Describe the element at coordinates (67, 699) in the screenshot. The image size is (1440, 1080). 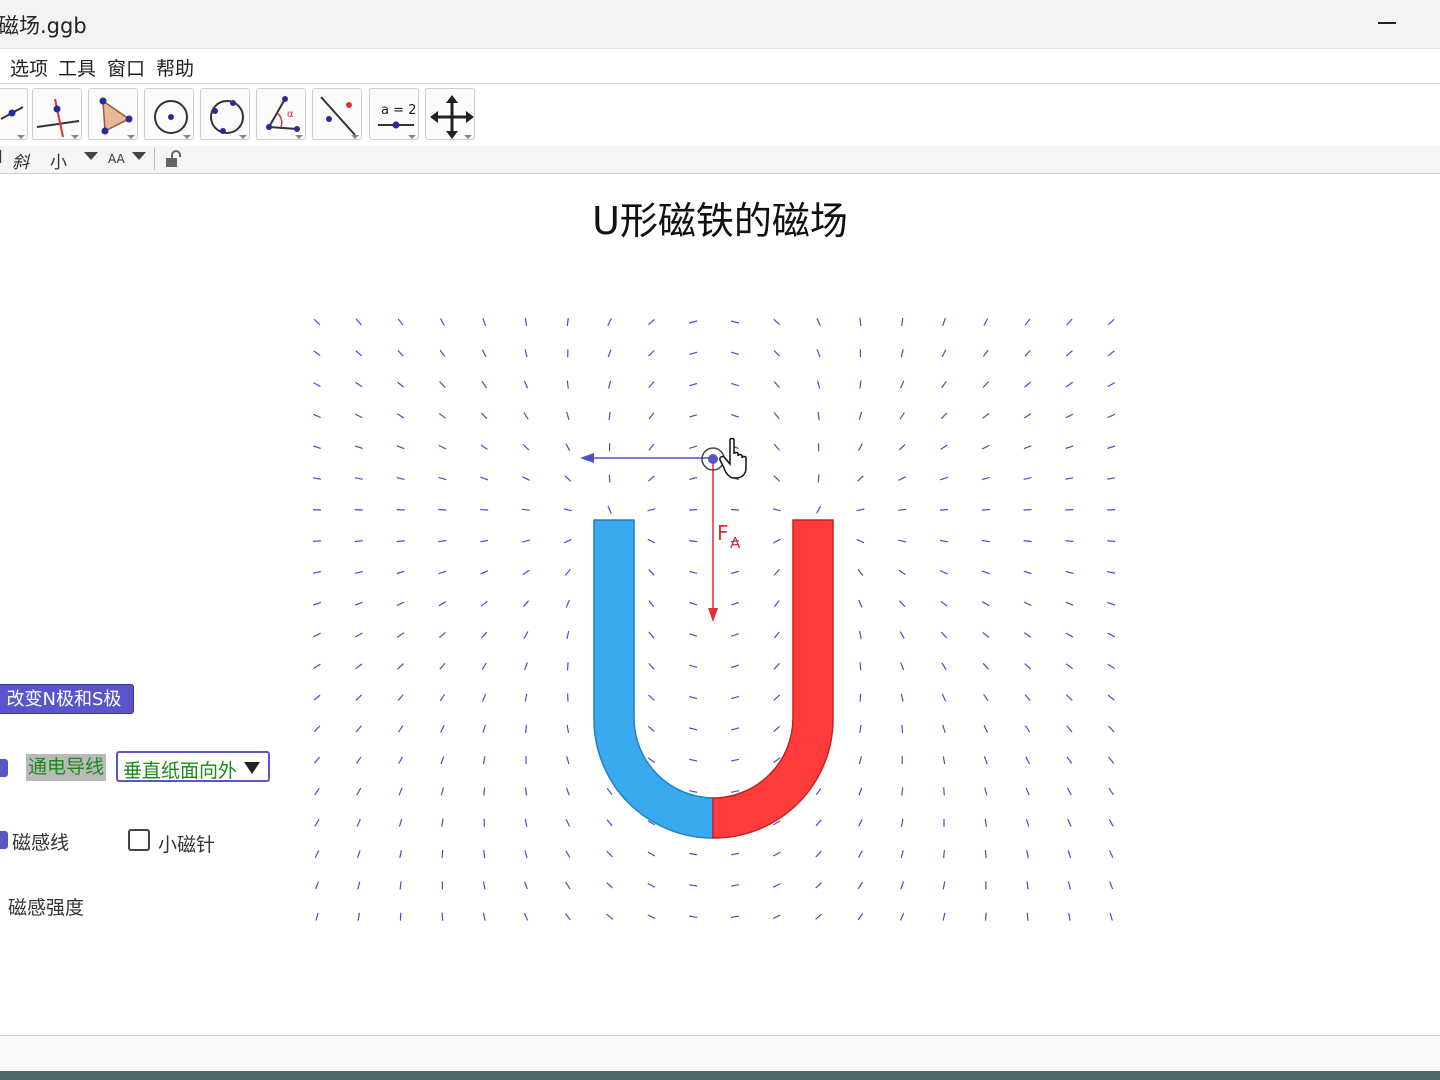
I see `swap-poles-button: 改变N极和S极` at that location.